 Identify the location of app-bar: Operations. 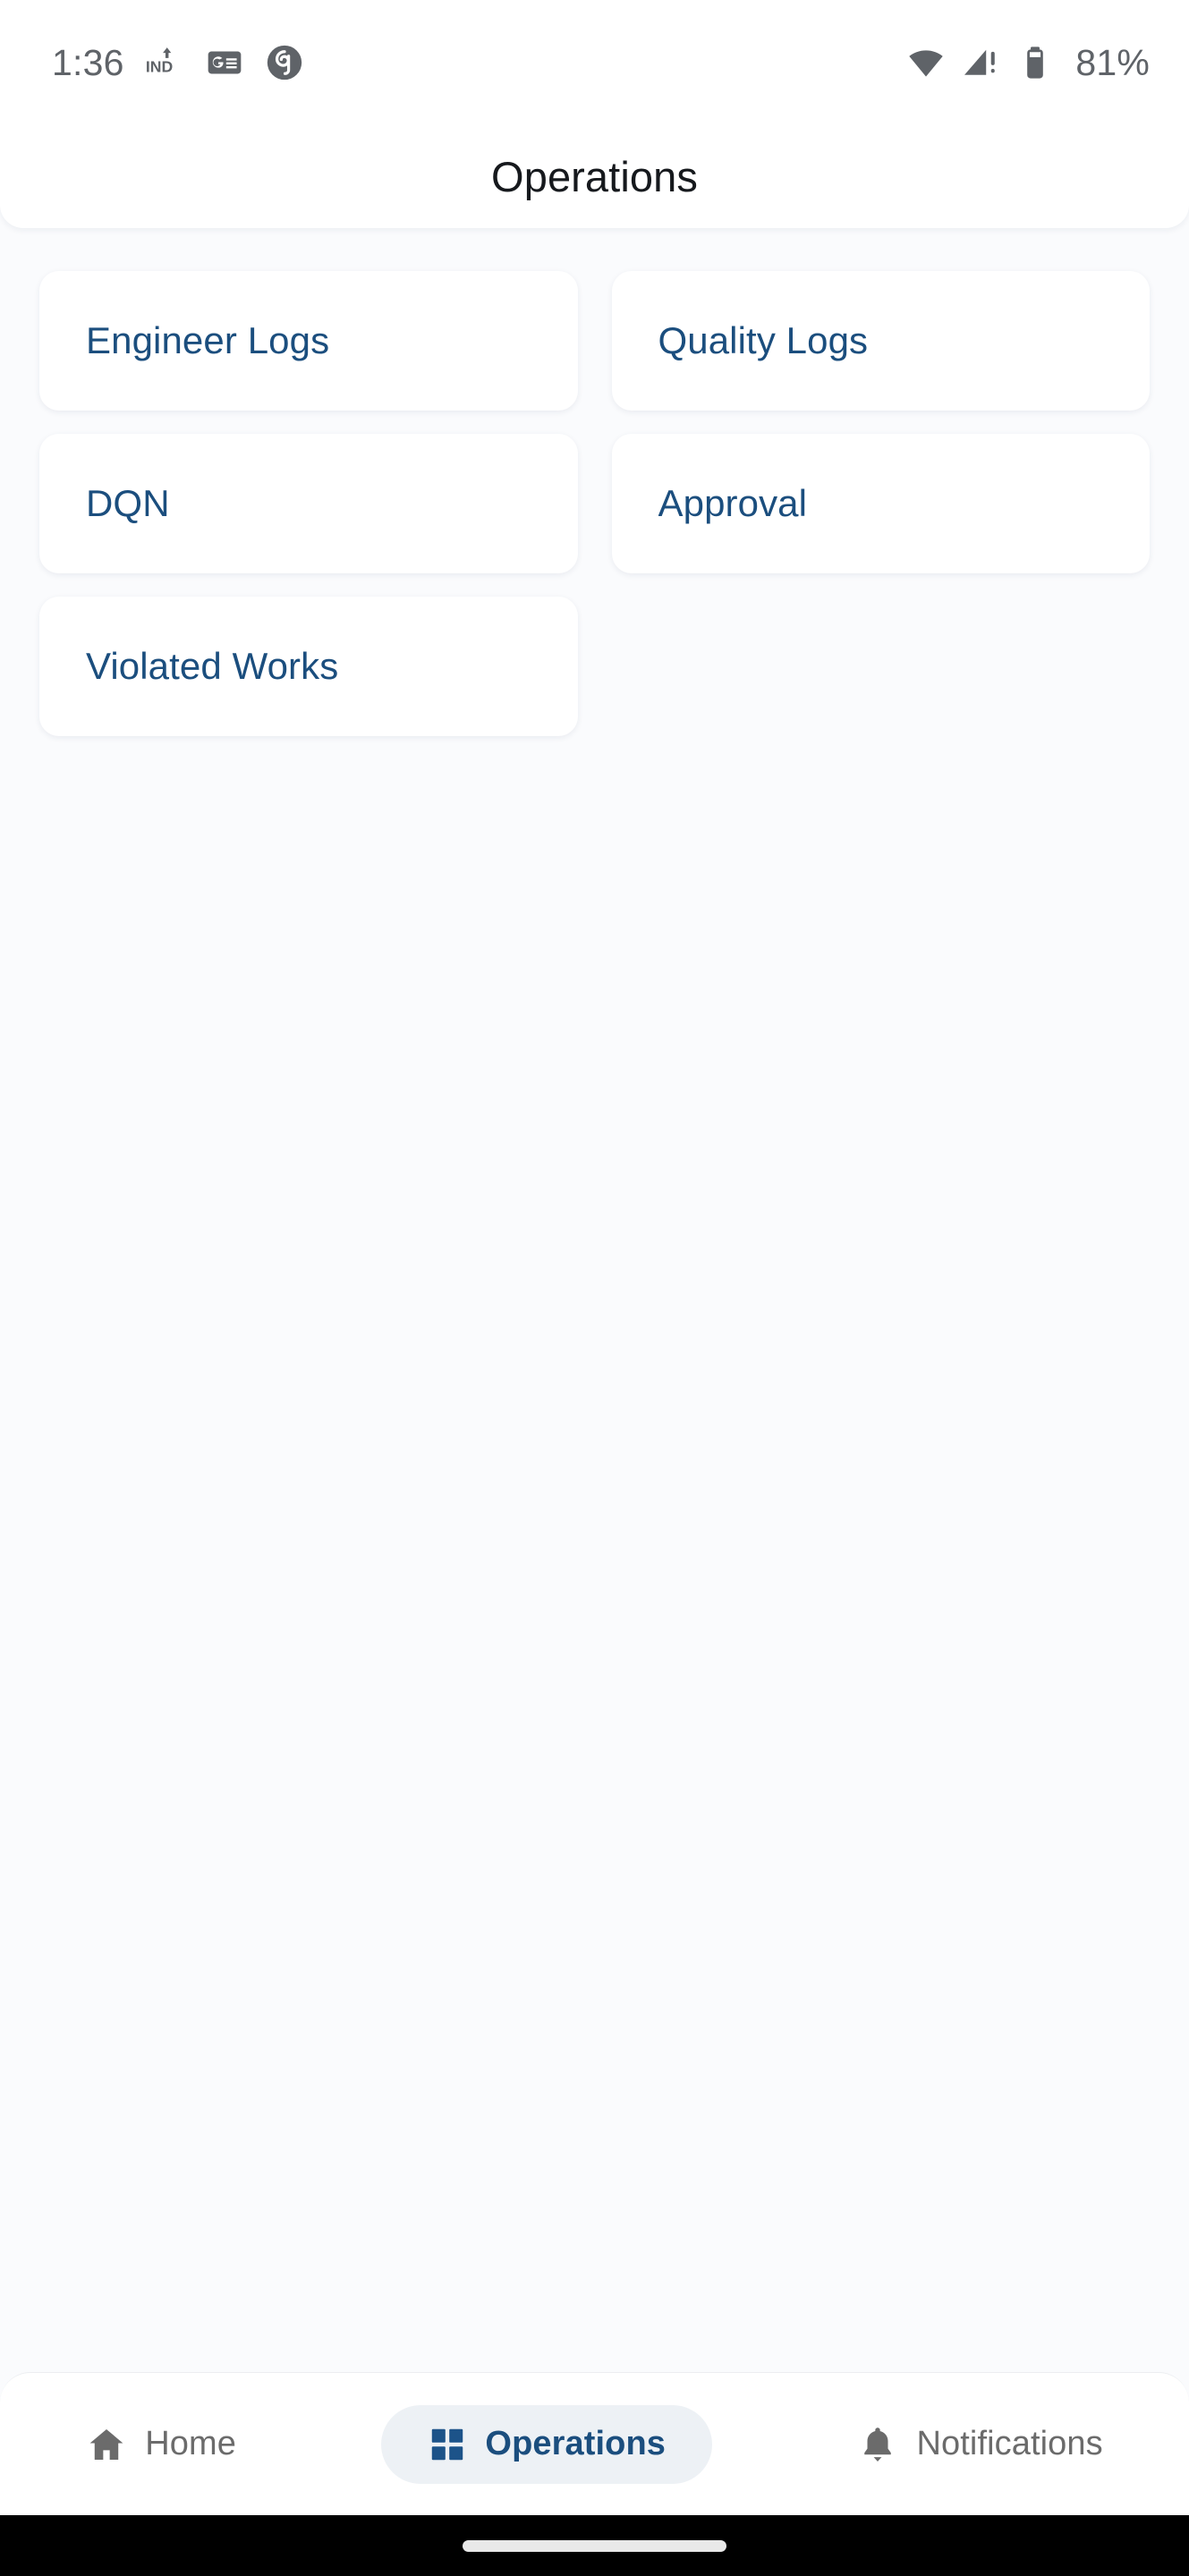
(594, 176).